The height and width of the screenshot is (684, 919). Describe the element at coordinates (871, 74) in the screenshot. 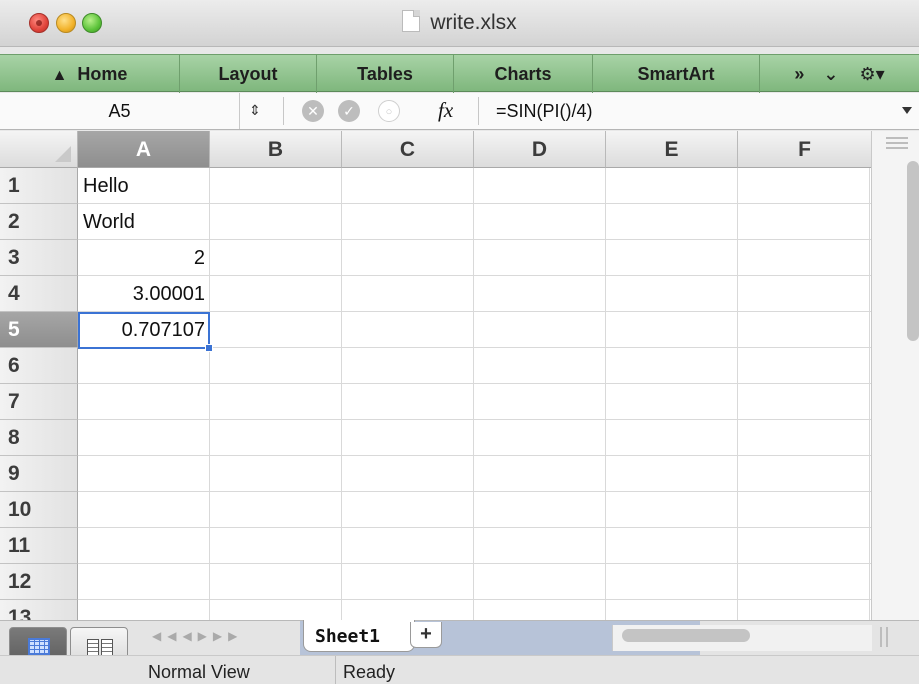

I see `gear-icon: ⚙▾` at that location.